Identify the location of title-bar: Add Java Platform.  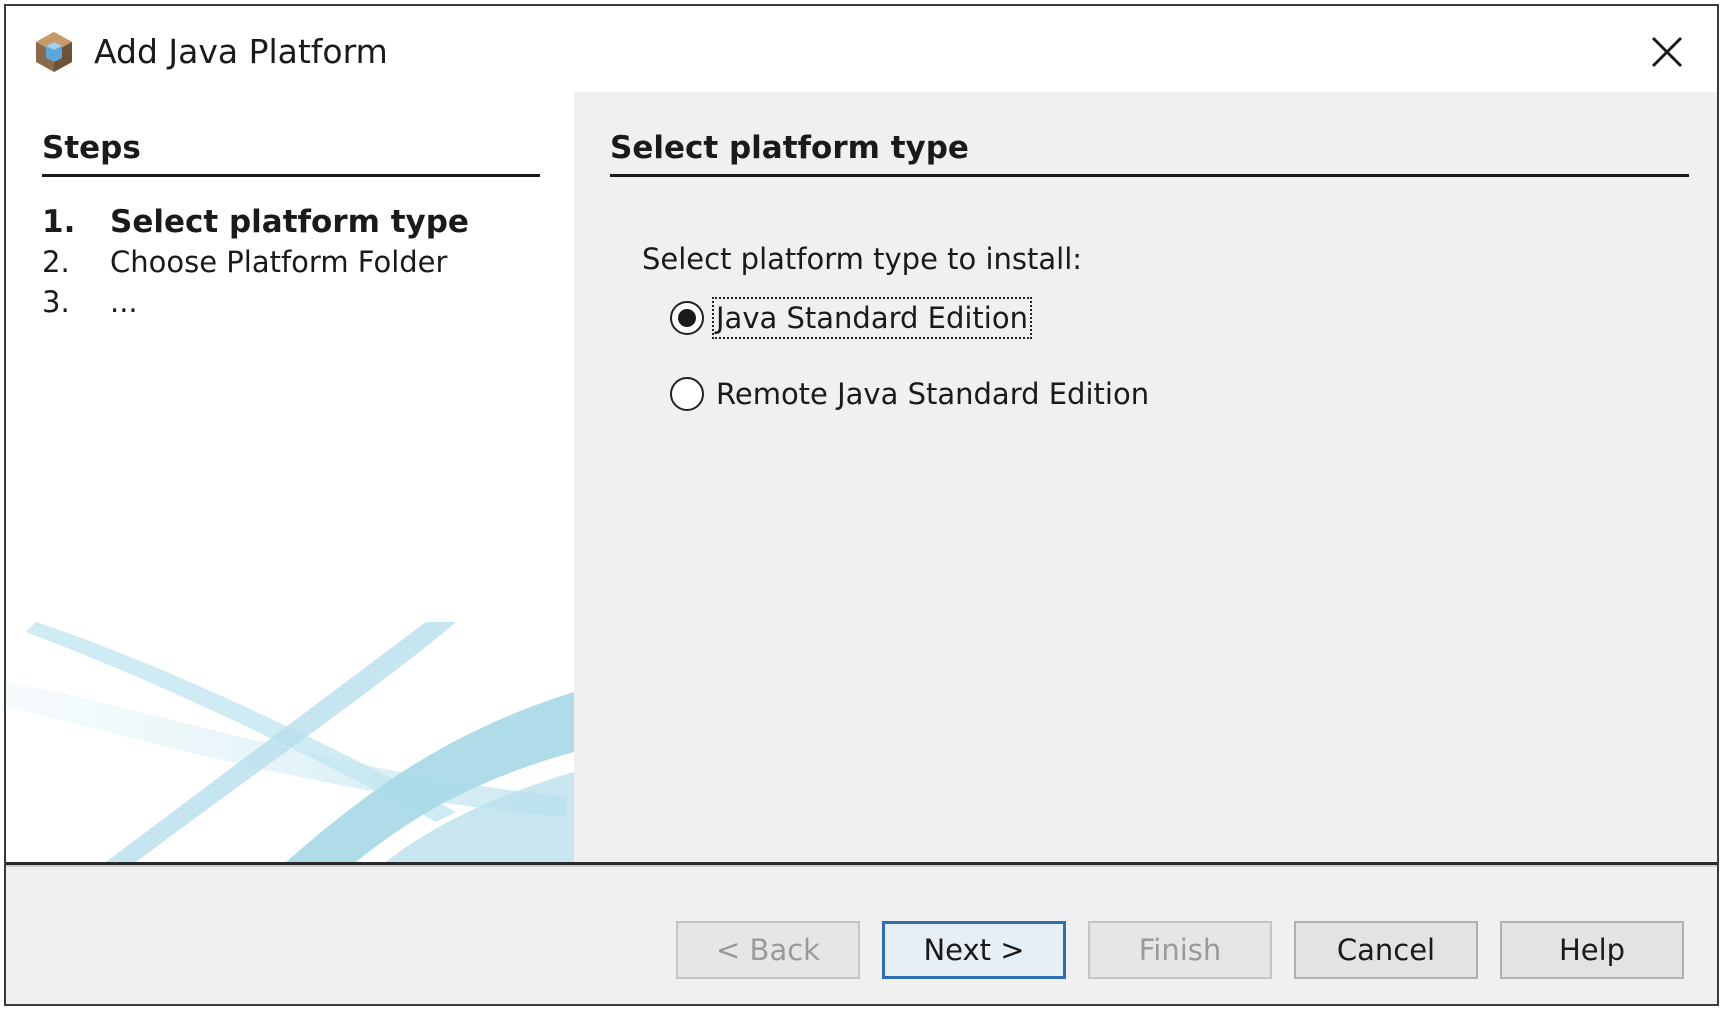
(861, 49).